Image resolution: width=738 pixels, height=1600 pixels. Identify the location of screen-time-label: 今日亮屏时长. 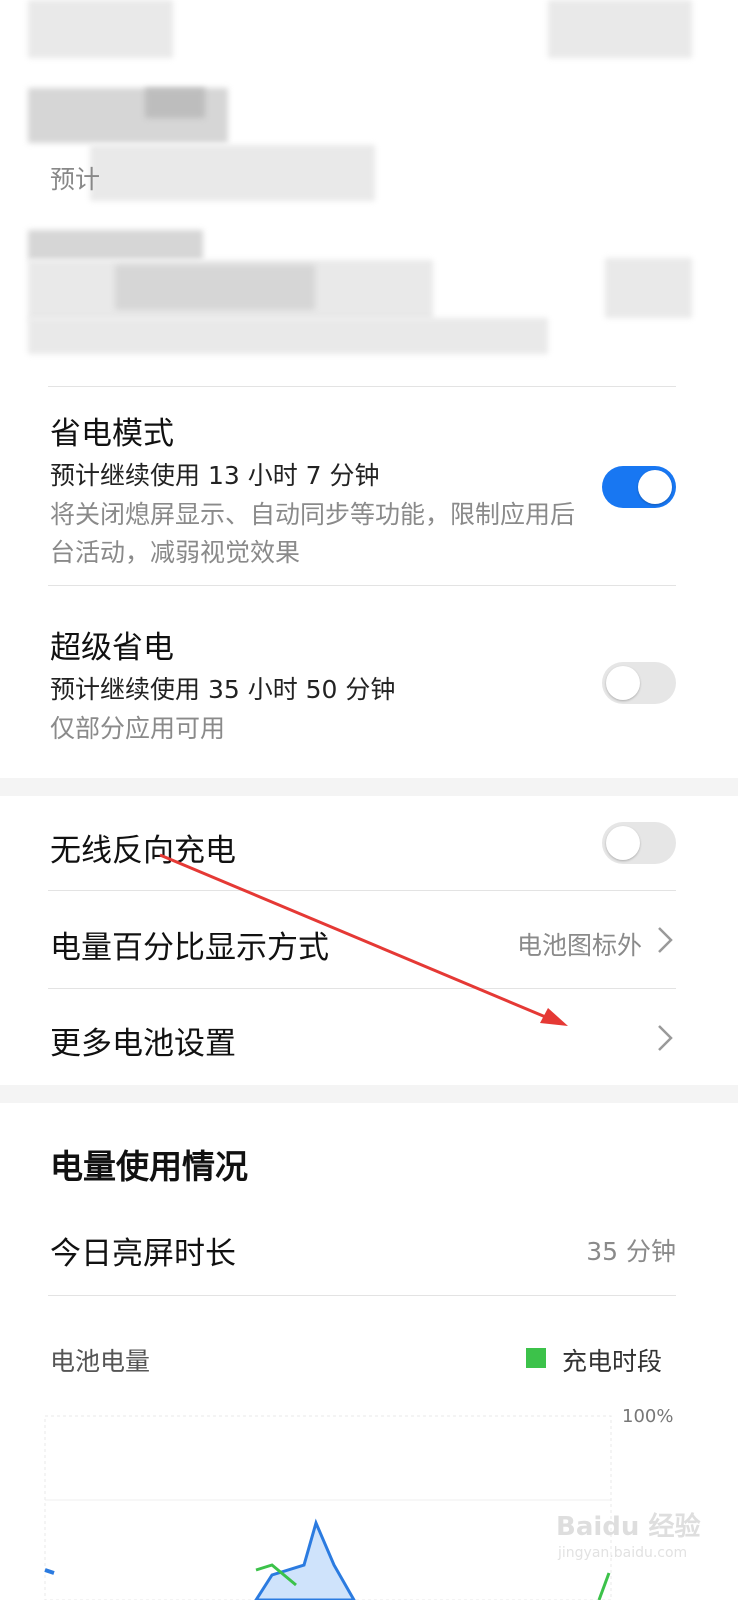
(143, 1254).